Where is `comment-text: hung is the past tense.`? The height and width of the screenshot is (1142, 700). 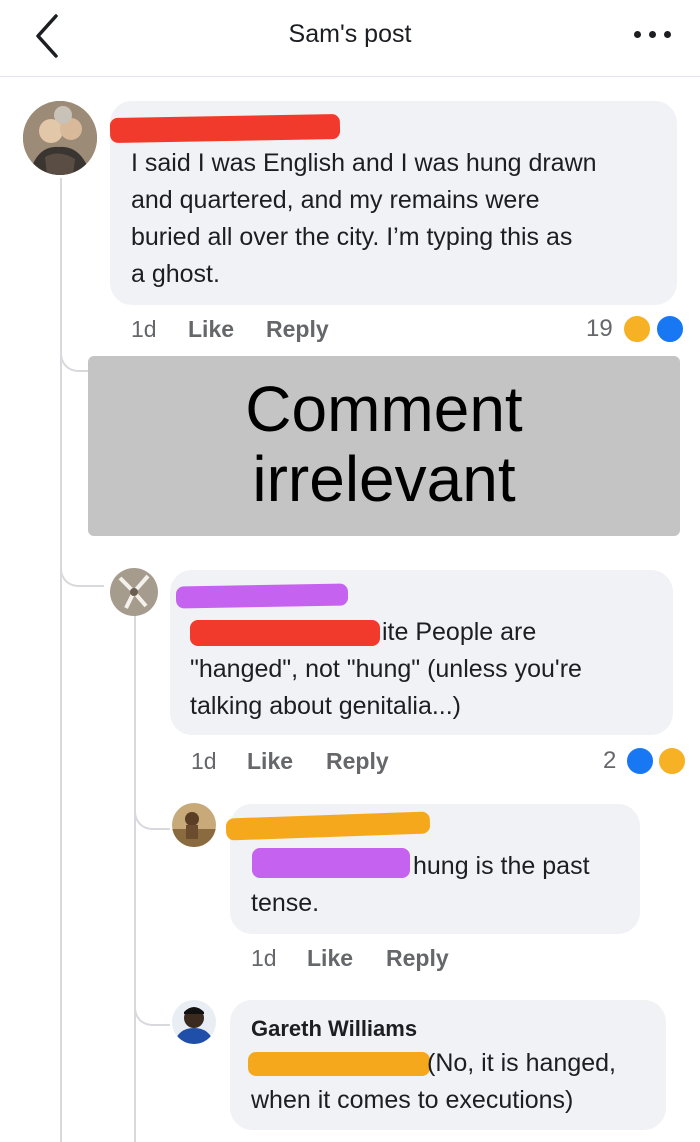
comment-text: hung is the past tense. is located at coordinates (420, 884).